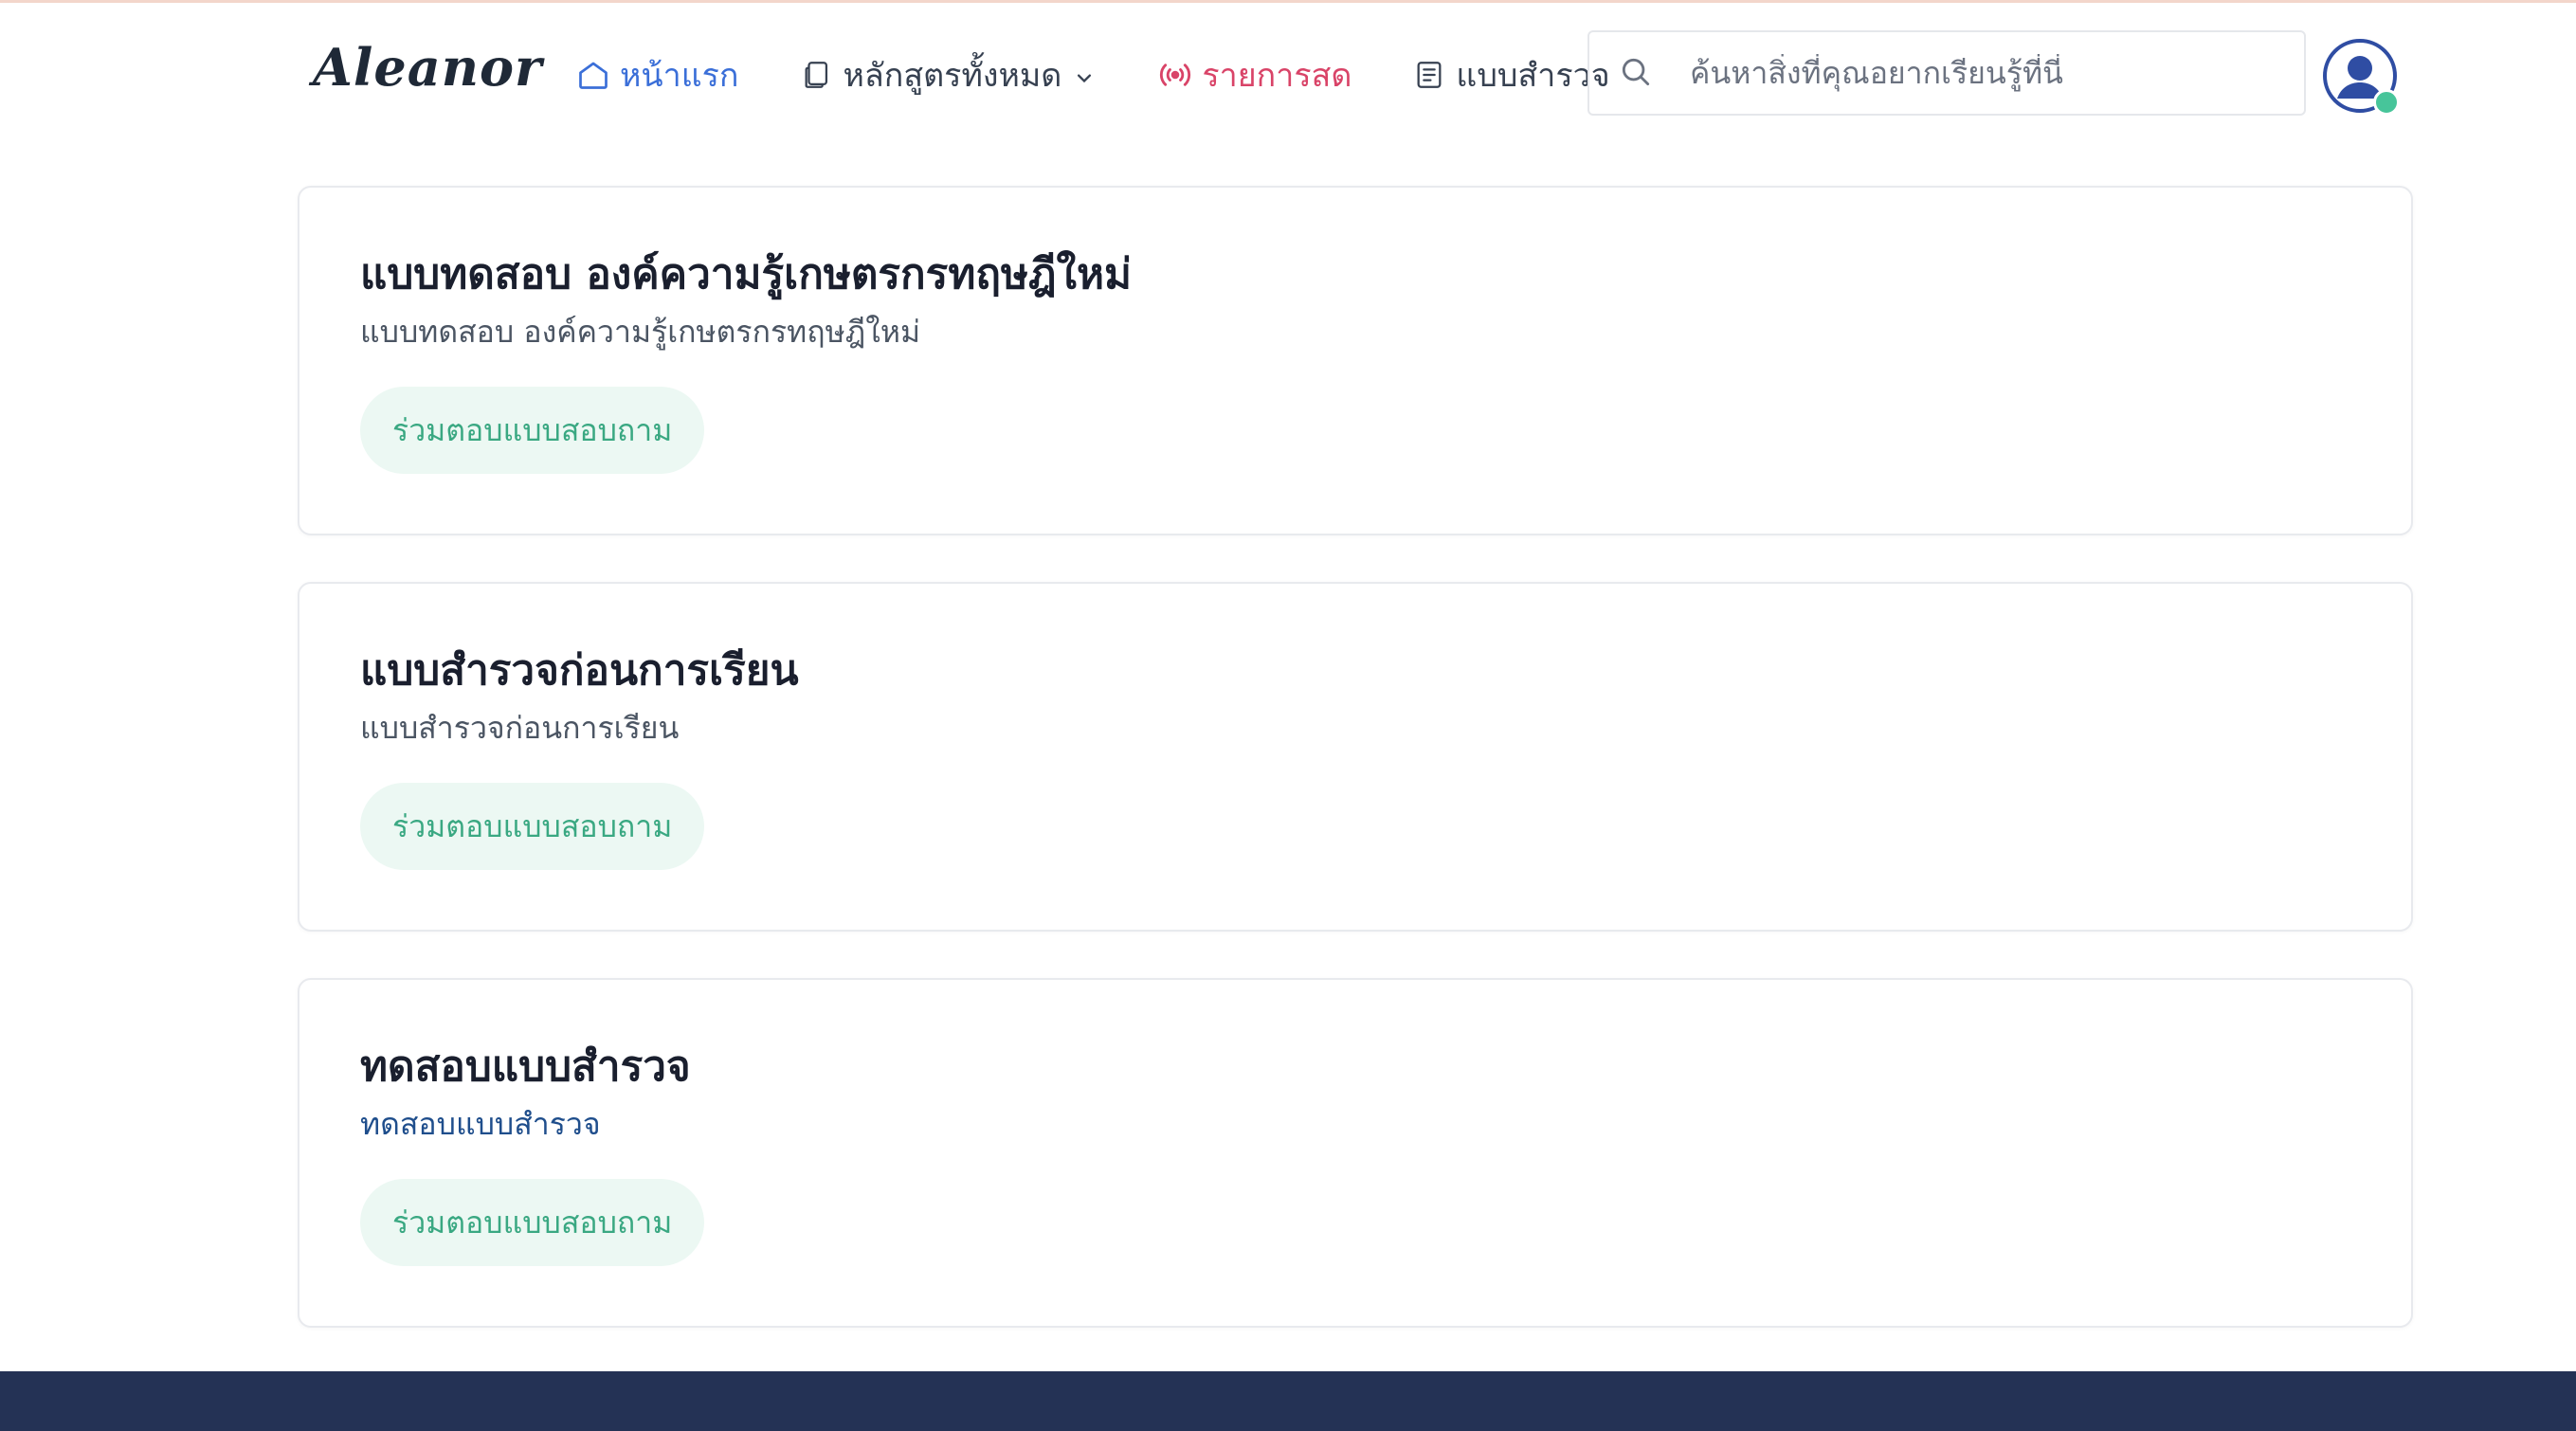 This screenshot has width=2576, height=1431. What do you see at coordinates (1510, 74) in the screenshot?
I see `nav-survey: แบบสำรวจ` at bounding box center [1510, 74].